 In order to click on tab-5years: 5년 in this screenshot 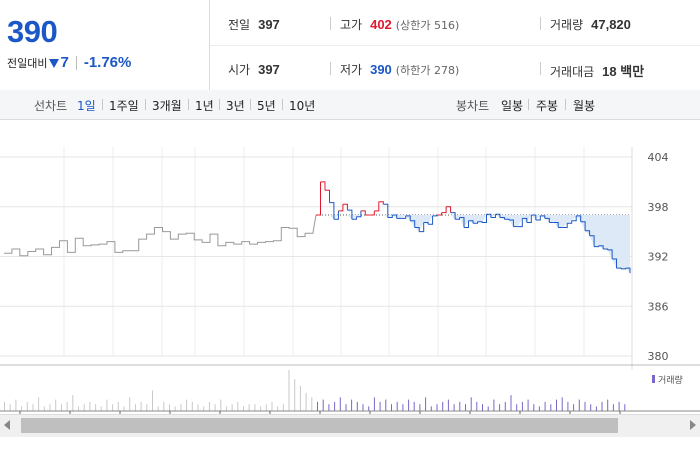, I will do `click(266, 105)`.